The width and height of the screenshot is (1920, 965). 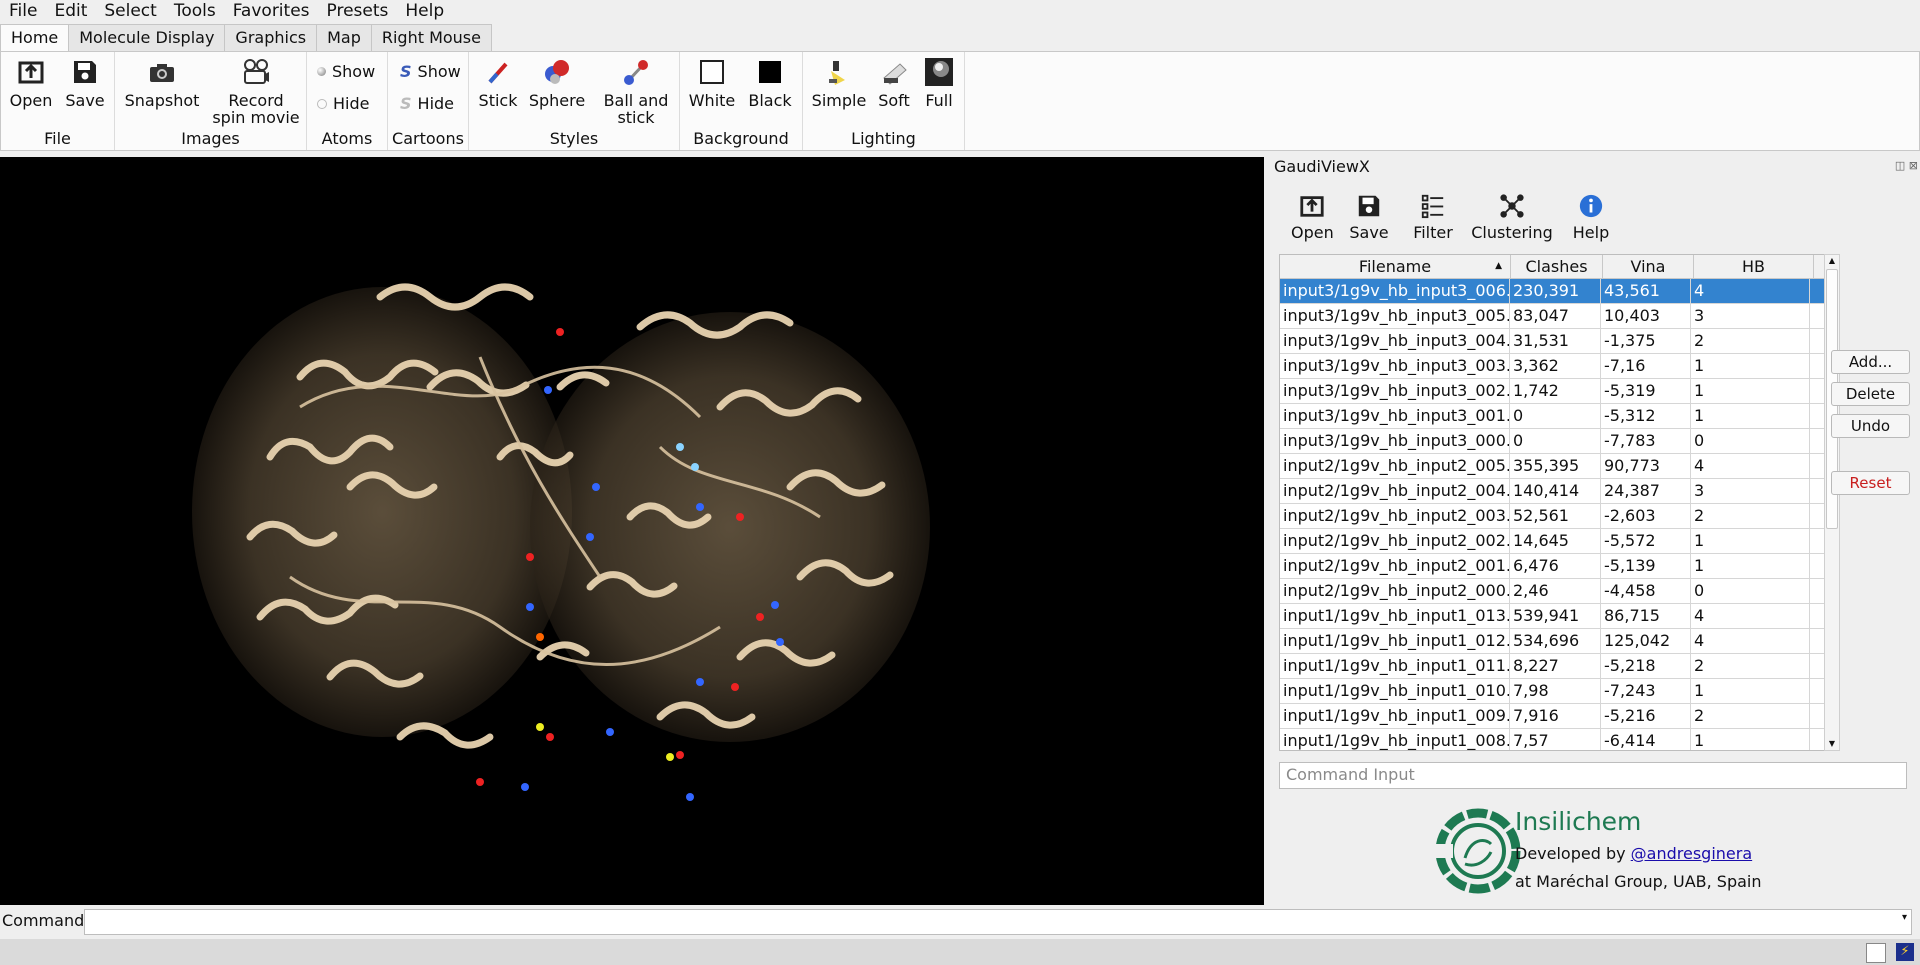 What do you see at coordinates (162, 72) in the screenshot?
I see `camera-icon` at bounding box center [162, 72].